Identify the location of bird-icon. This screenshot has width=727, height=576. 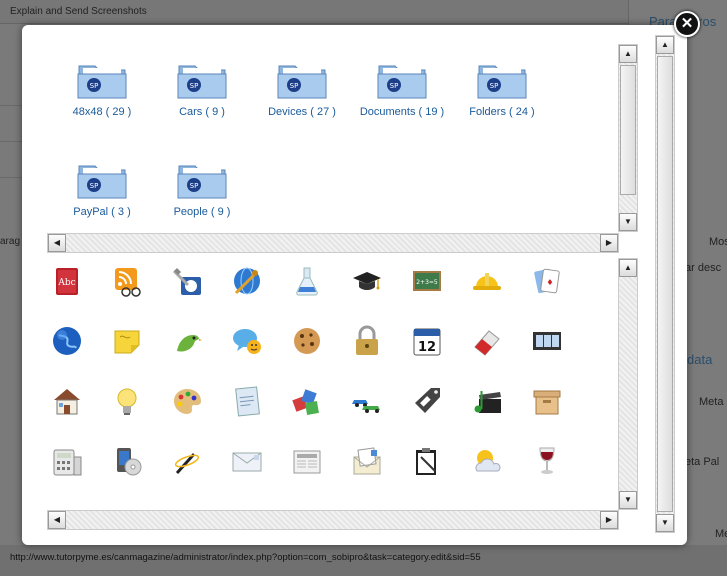
(187, 341).